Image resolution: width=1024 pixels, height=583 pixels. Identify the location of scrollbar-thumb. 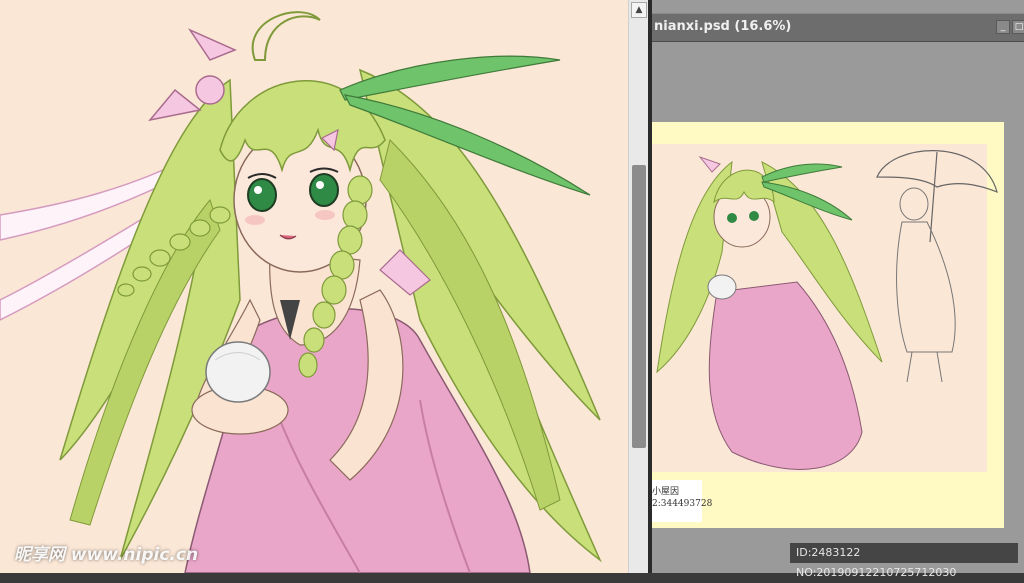
(639, 306).